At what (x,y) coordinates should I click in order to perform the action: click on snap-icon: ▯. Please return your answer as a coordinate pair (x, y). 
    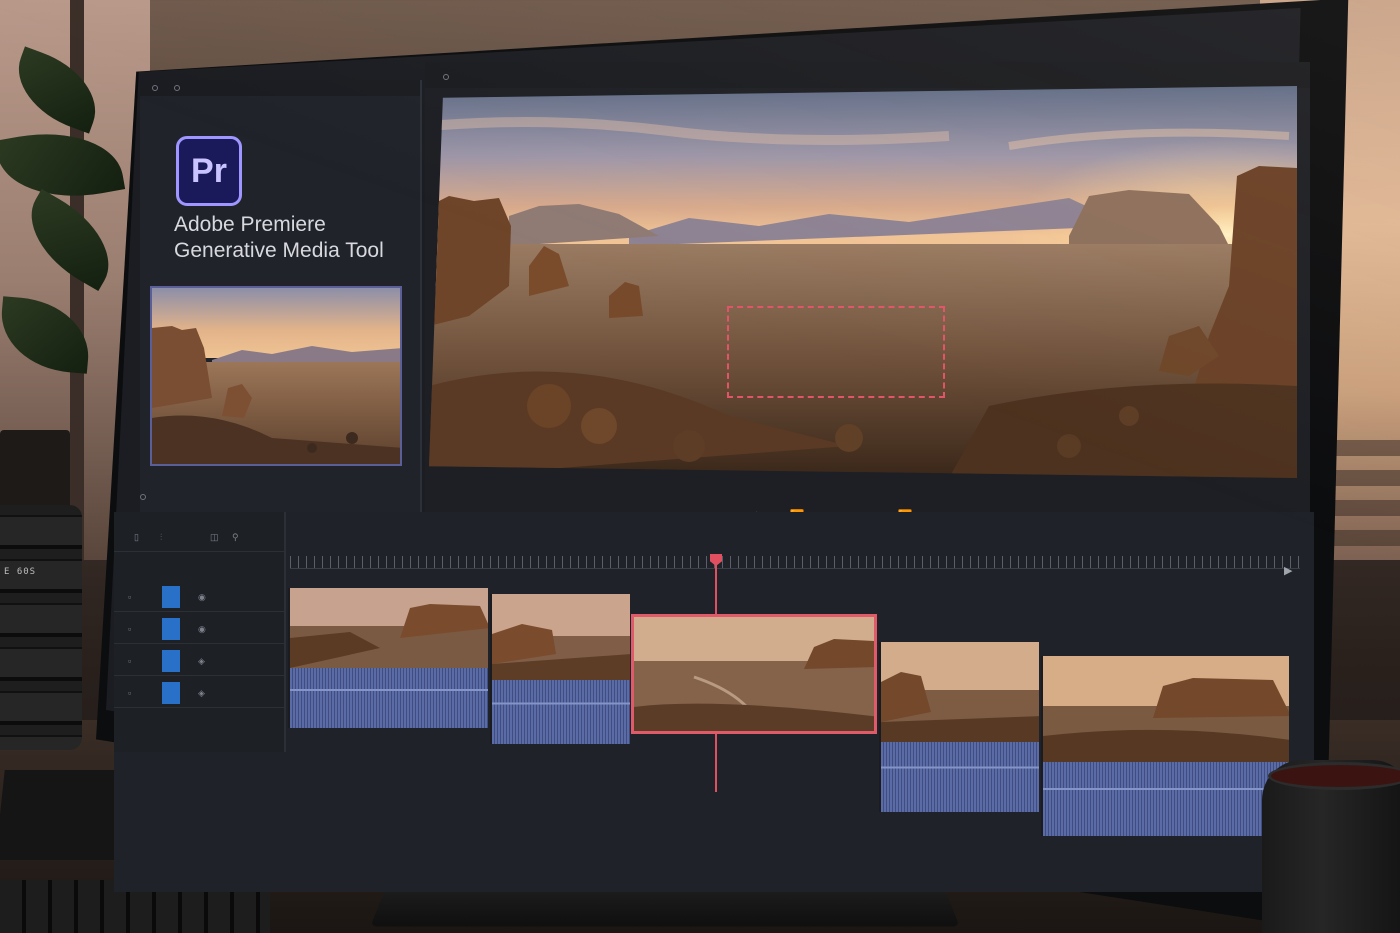
    Looking at the image, I should click on (139, 537).